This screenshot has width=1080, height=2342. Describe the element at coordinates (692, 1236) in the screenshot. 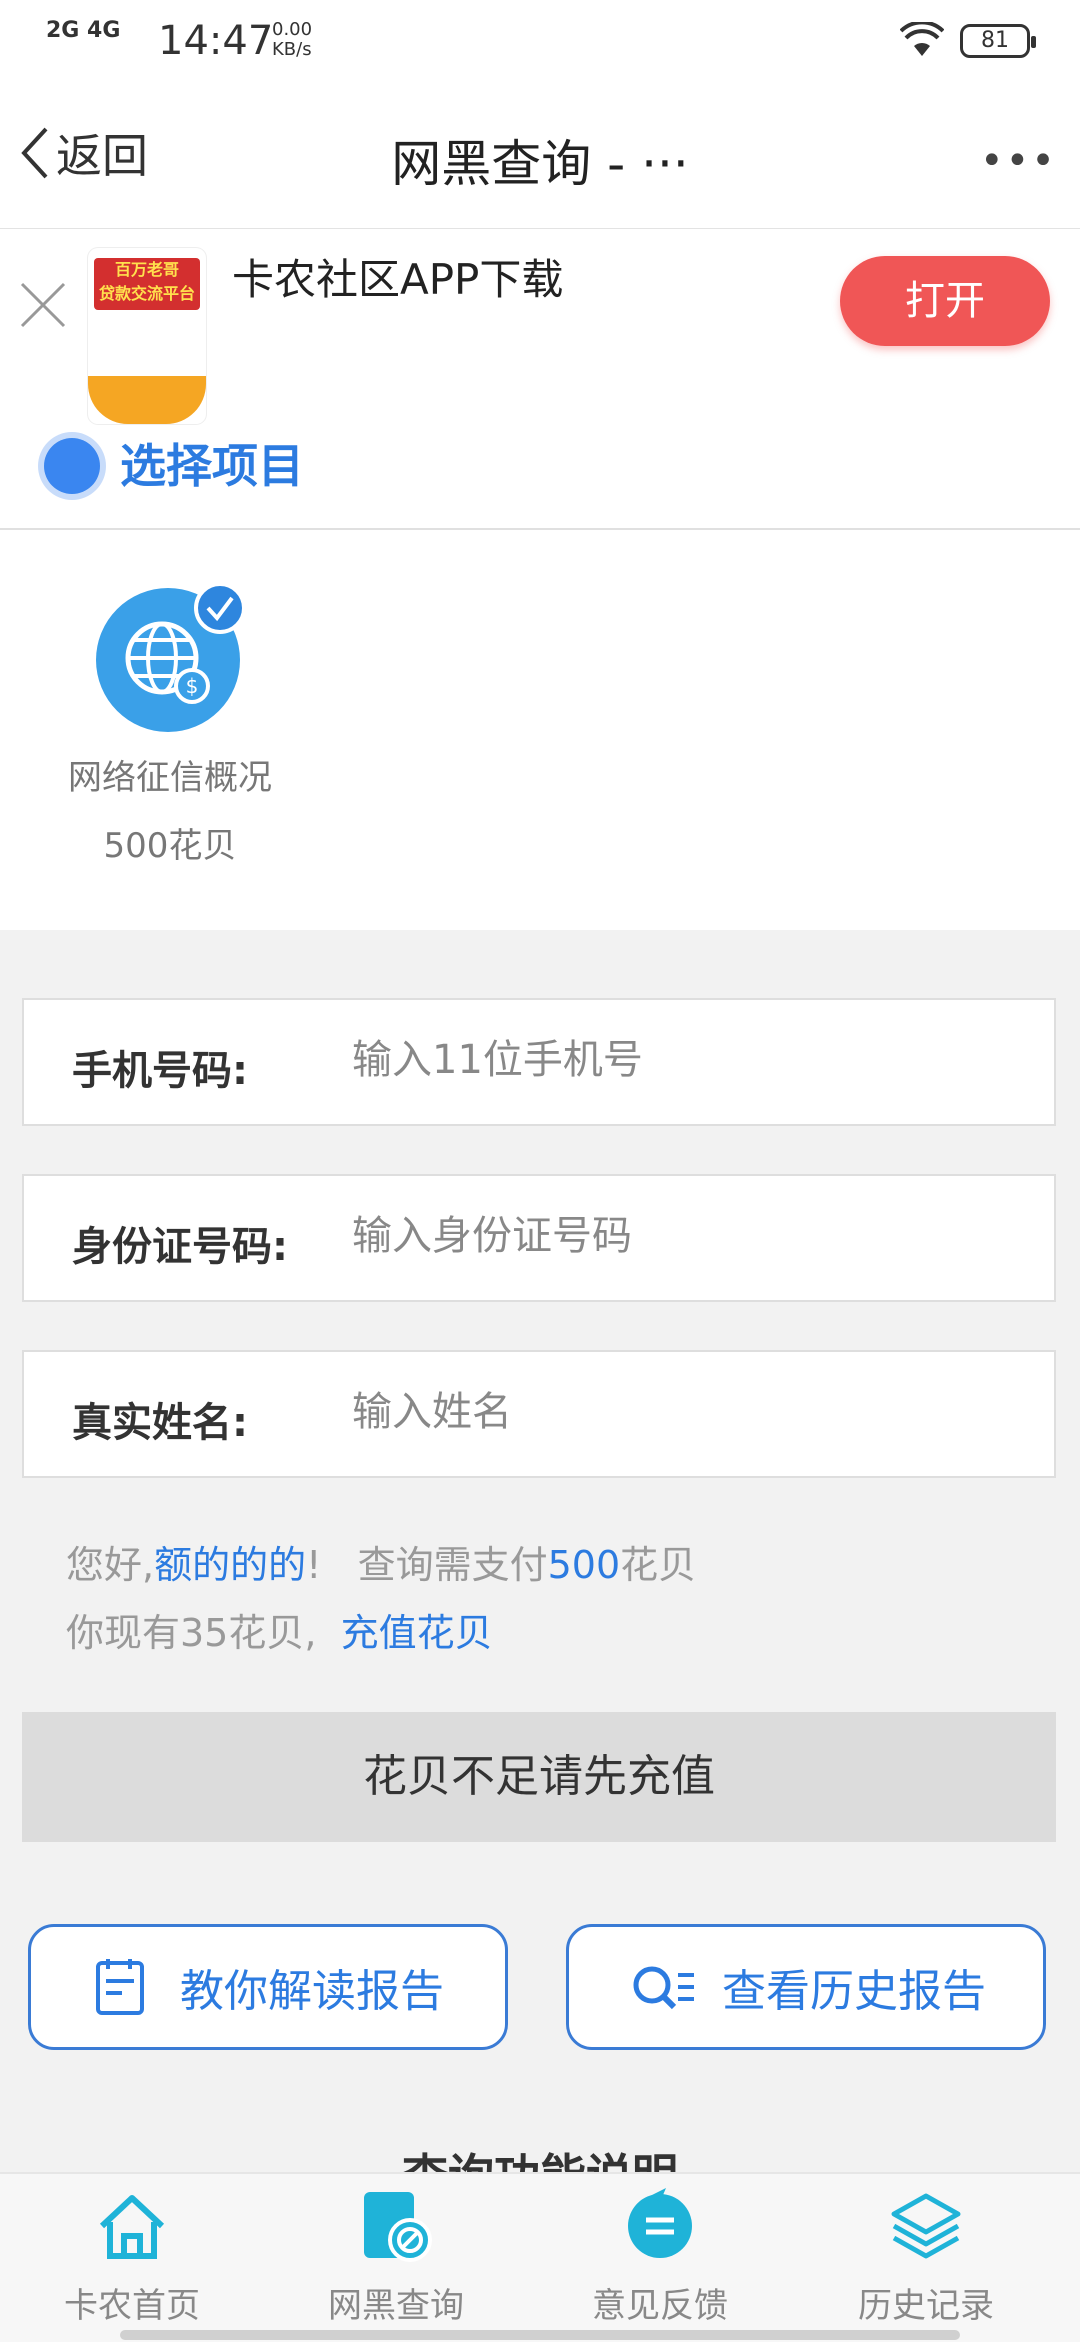

I see `id-input` at that location.